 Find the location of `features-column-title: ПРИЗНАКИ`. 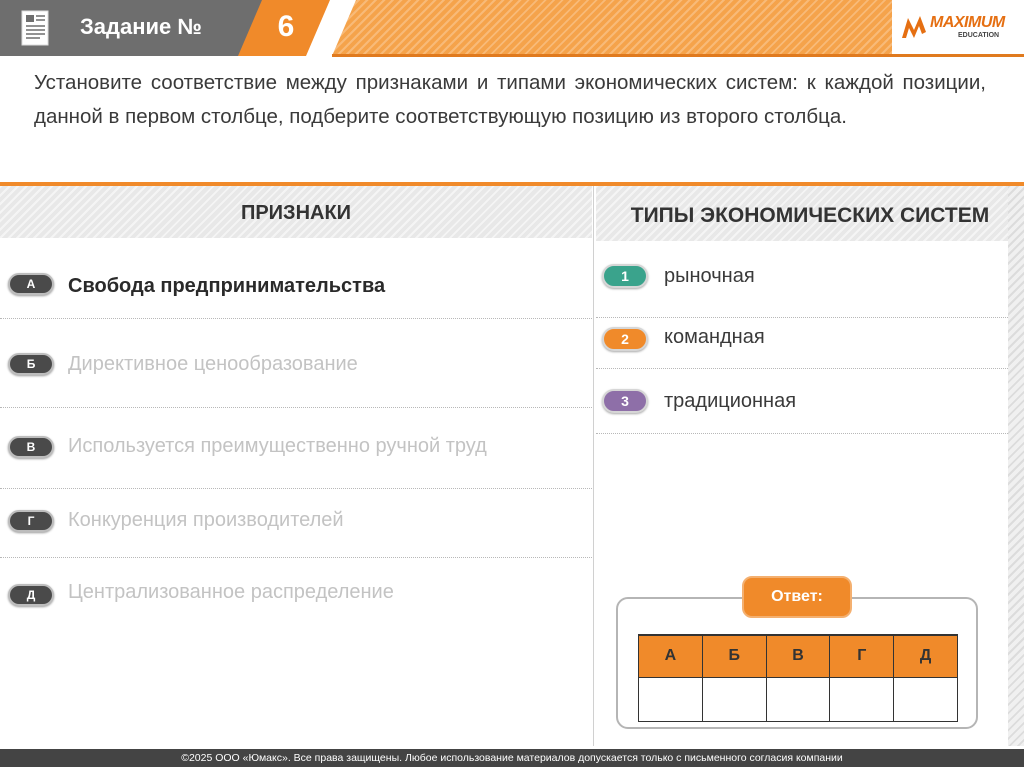

features-column-title: ПРИЗНАКИ is located at coordinates (296, 213).